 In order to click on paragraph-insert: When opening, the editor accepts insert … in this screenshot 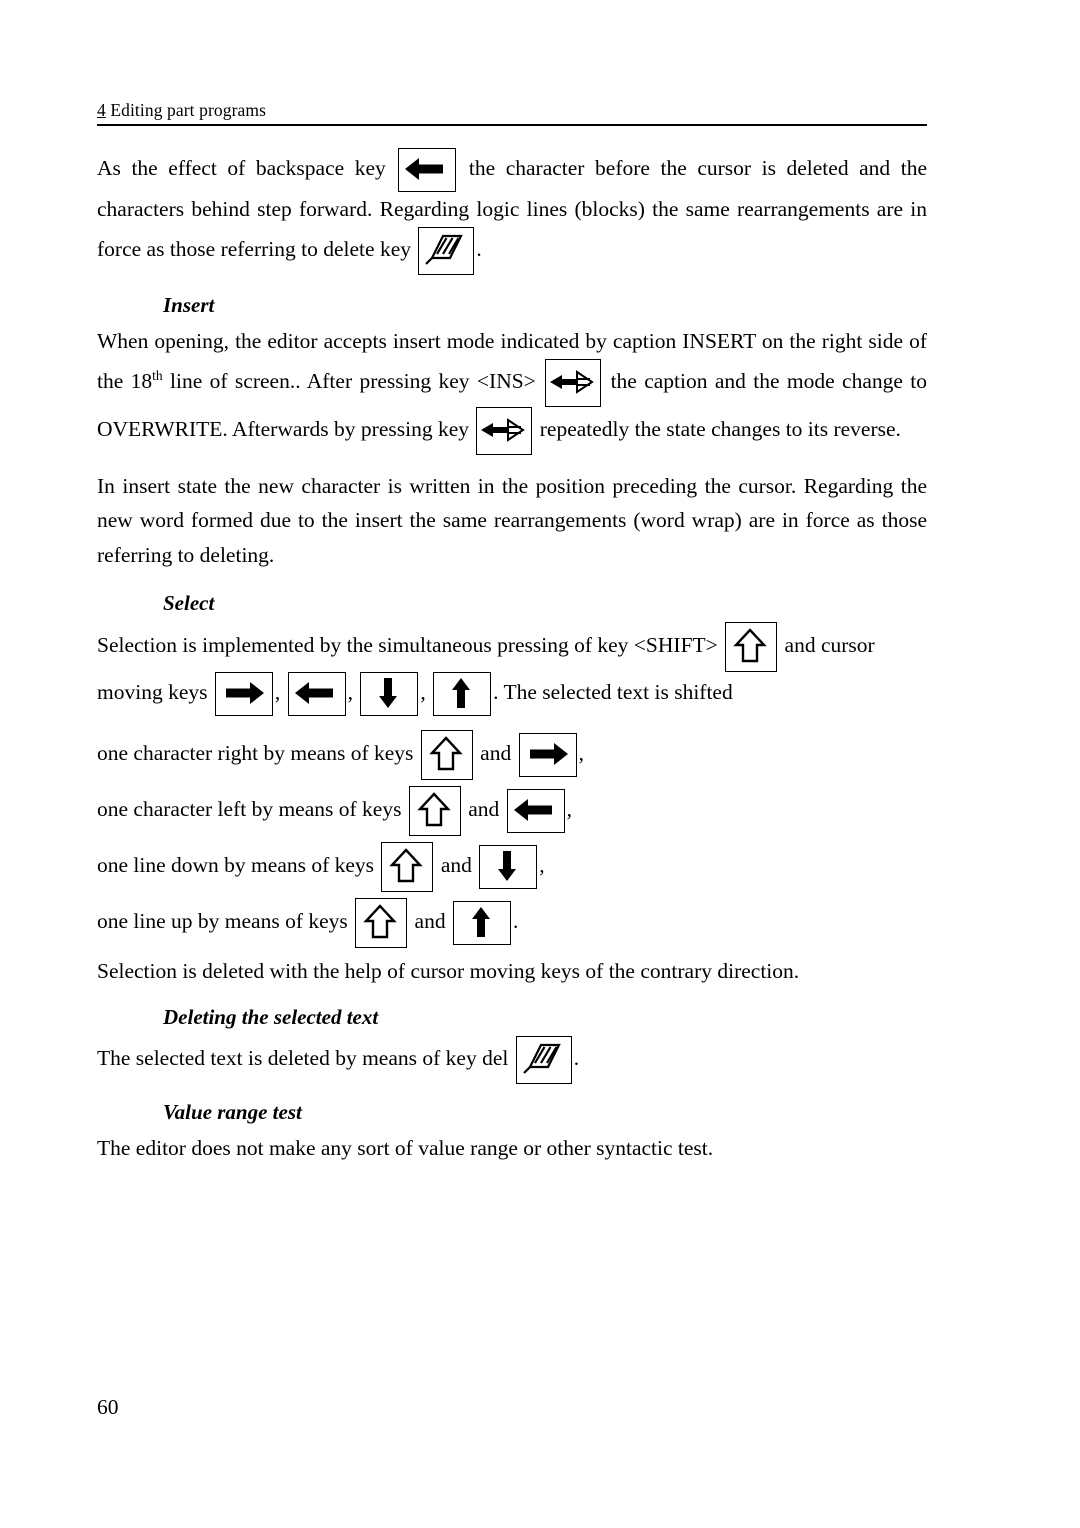, I will do `click(512, 389)`.